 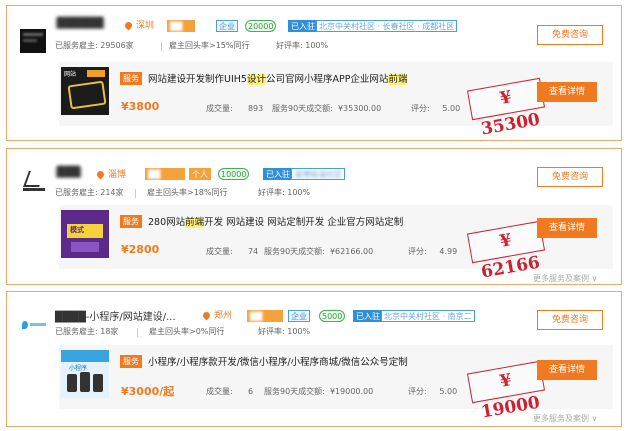 I want to click on service-thumbnail: 模式, so click(x=85, y=234).